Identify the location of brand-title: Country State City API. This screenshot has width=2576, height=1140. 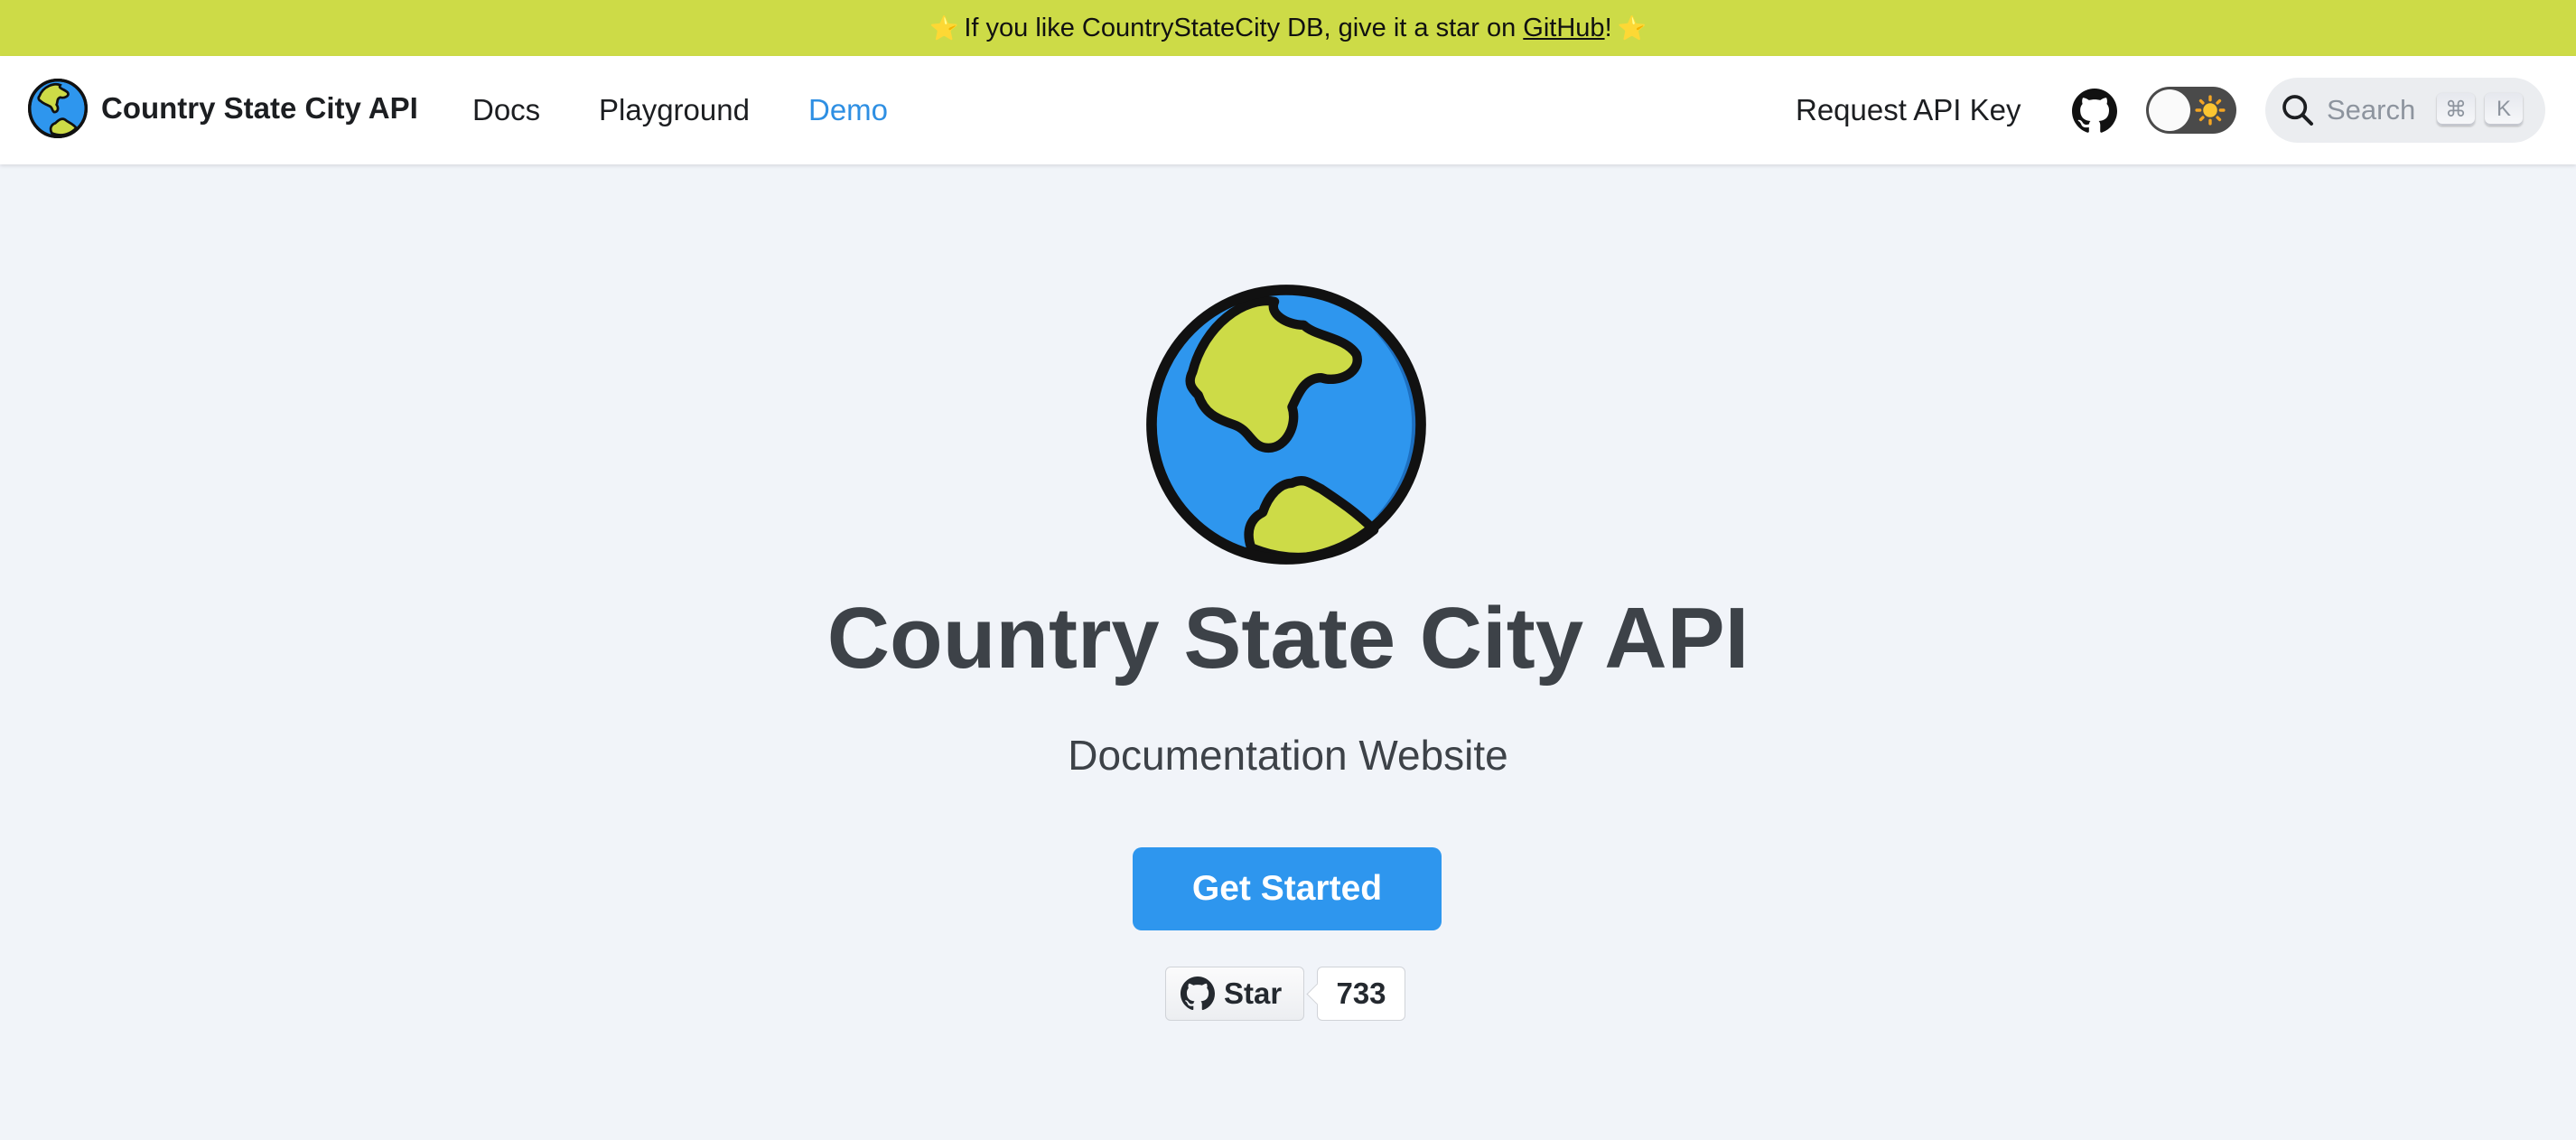
(259, 108).